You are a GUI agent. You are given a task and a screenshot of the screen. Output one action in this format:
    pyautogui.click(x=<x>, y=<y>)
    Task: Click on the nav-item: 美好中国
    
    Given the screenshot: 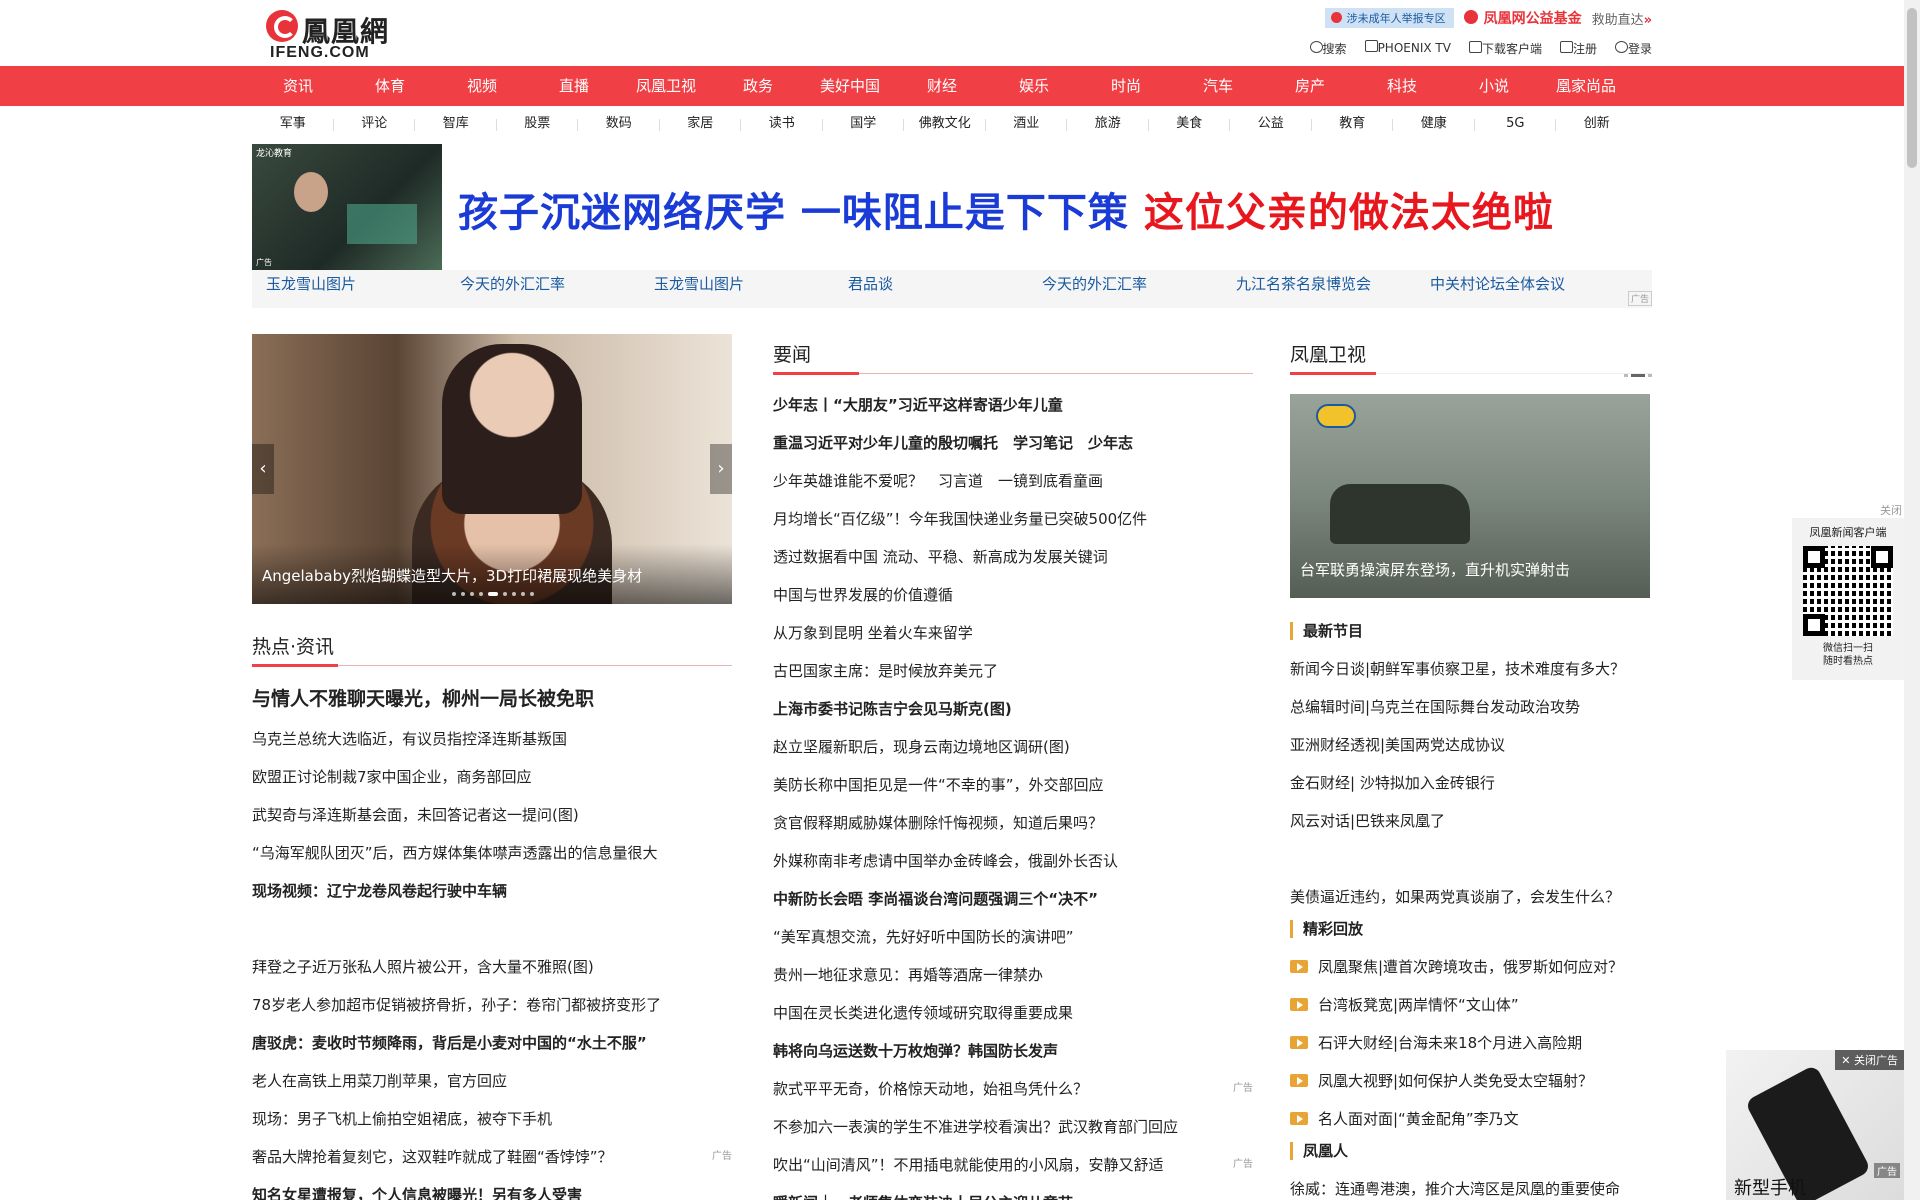 What is the action you would take?
    pyautogui.click(x=850, y=86)
    